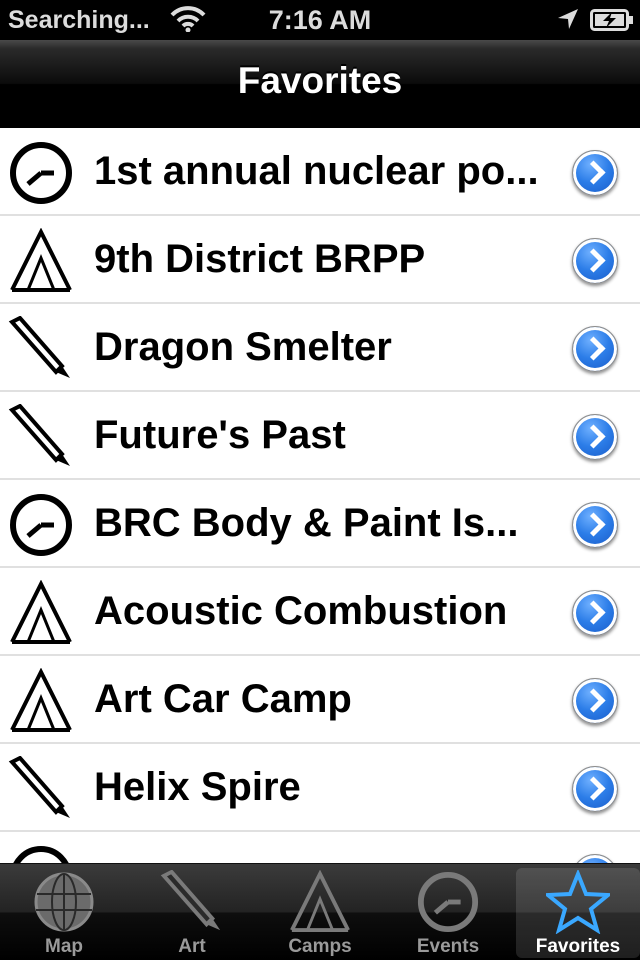 Image resolution: width=640 pixels, height=960 pixels. I want to click on favorite-label: Future's Past, so click(220, 435).